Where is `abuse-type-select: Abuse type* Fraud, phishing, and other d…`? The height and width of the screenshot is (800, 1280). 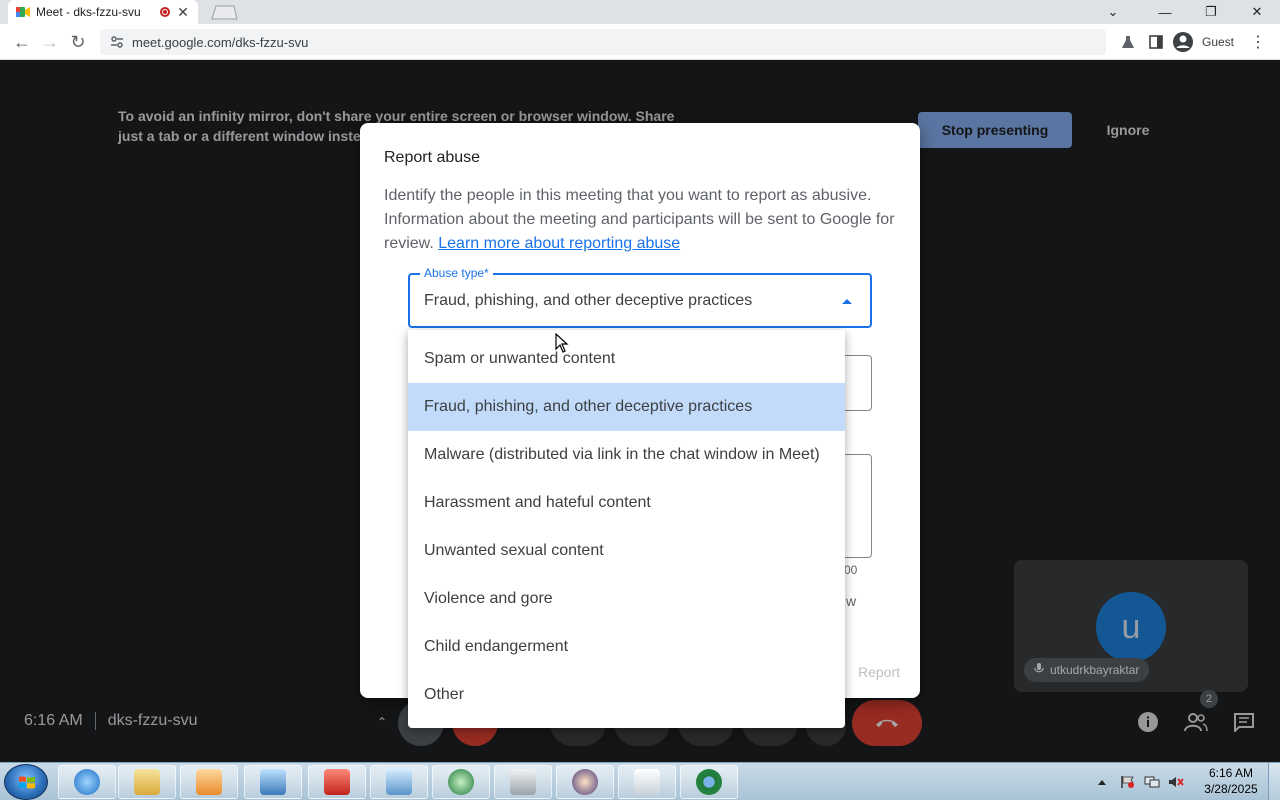
abuse-type-select: Abuse type* Fraud, phishing, and other d… is located at coordinates (640, 297).